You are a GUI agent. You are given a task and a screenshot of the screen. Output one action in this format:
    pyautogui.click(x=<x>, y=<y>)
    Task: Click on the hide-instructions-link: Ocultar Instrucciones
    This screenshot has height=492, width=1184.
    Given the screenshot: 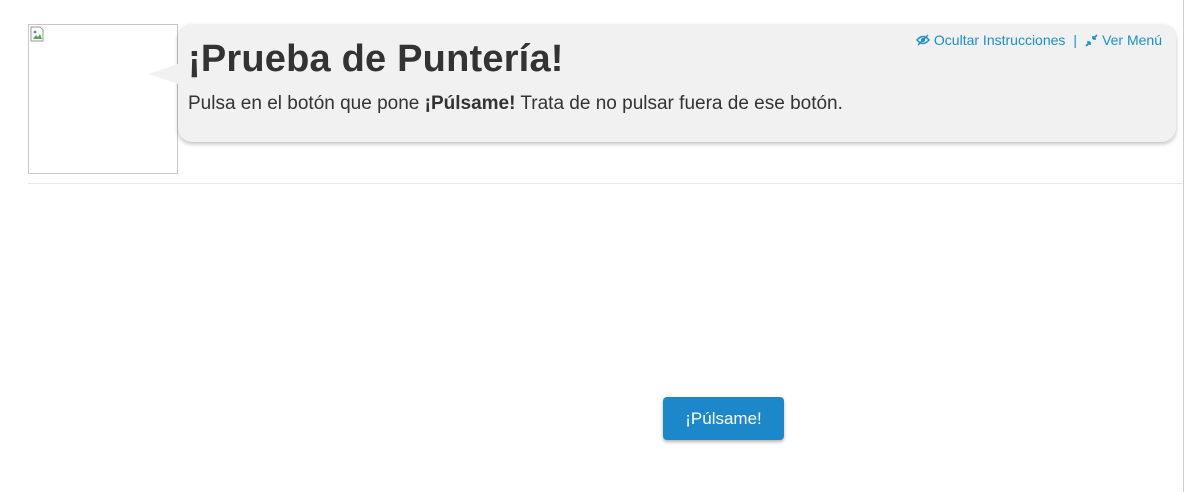 What is the action you would take?
    pyautogui.click(x=990, y=40)
    